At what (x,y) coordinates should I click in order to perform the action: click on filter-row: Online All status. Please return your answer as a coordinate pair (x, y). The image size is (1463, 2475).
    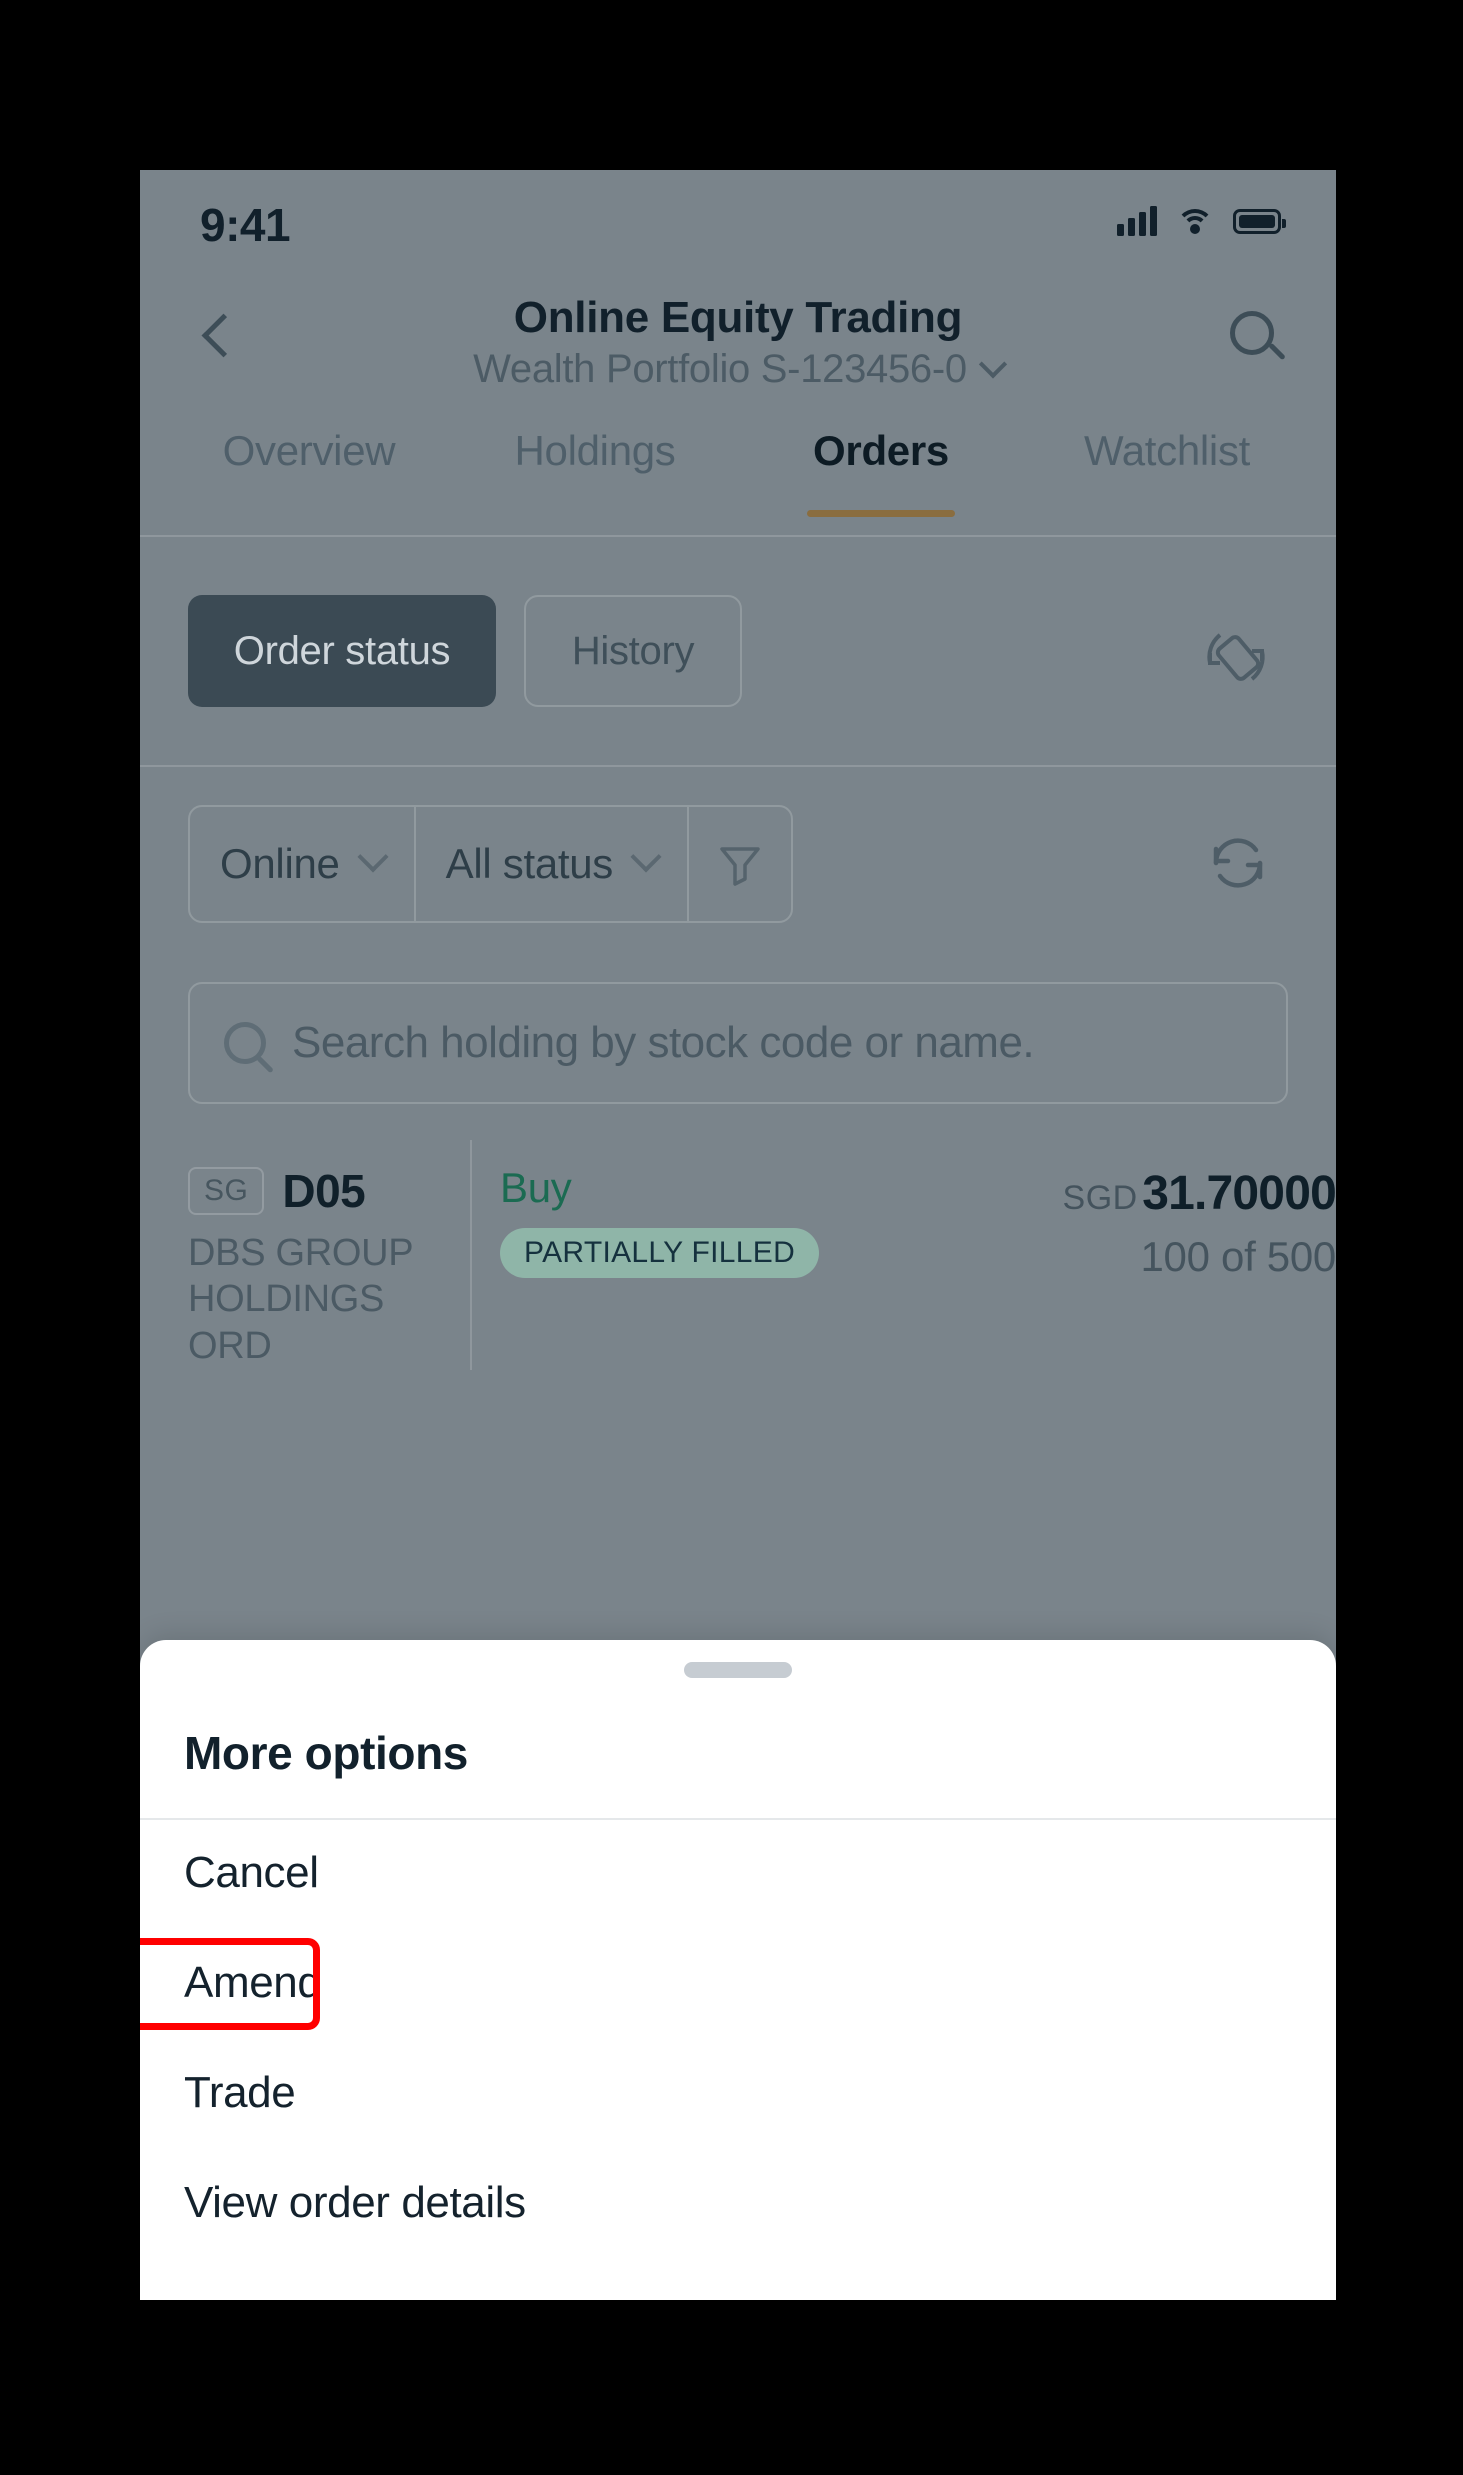
    Looking at the image, I should click on (738, 867).